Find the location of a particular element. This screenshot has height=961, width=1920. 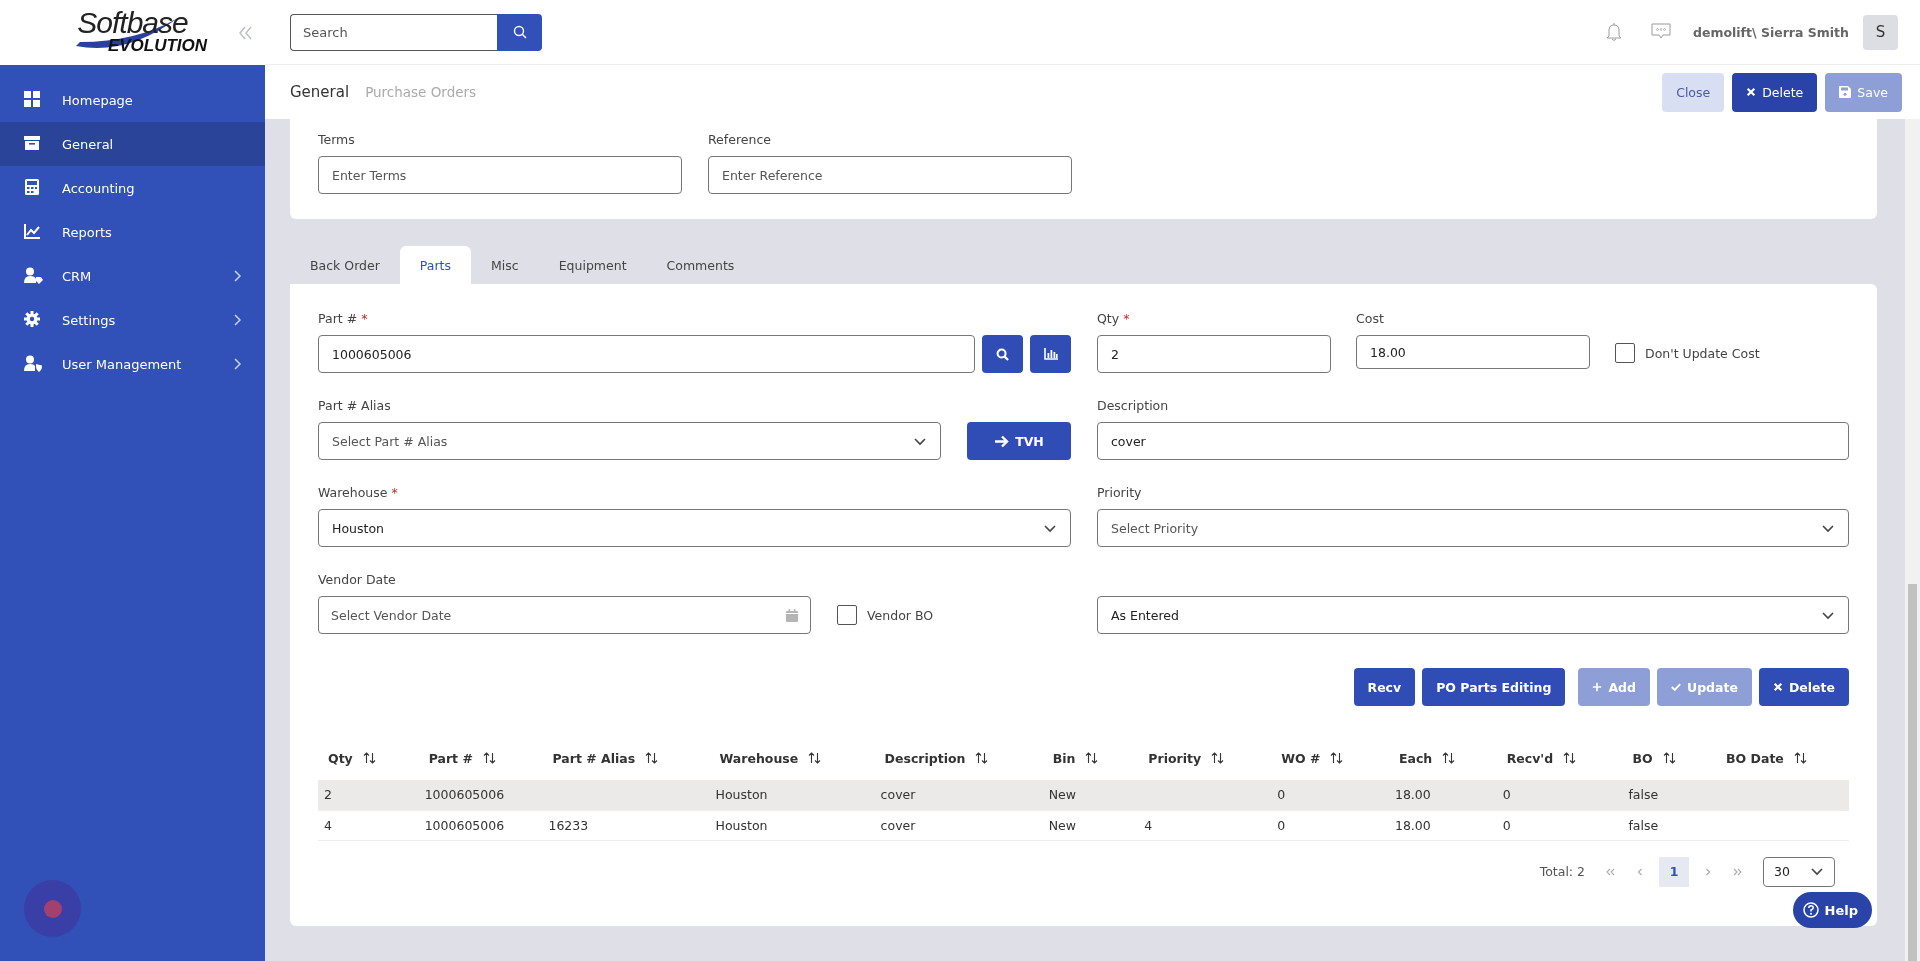

field-label: Terms is located at coordinates (336, 139).